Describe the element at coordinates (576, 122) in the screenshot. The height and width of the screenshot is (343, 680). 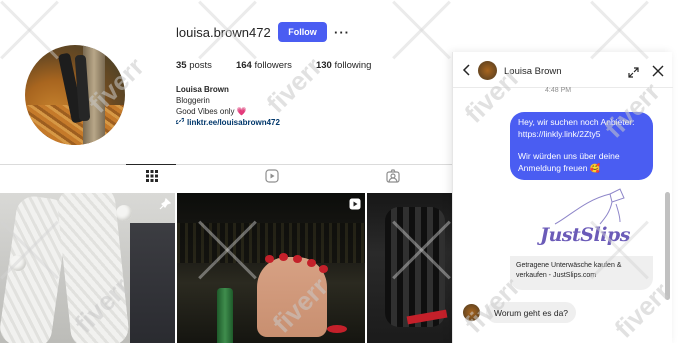
I see `message-line: Hey, wir suchen noch Anbieter:` at that location.